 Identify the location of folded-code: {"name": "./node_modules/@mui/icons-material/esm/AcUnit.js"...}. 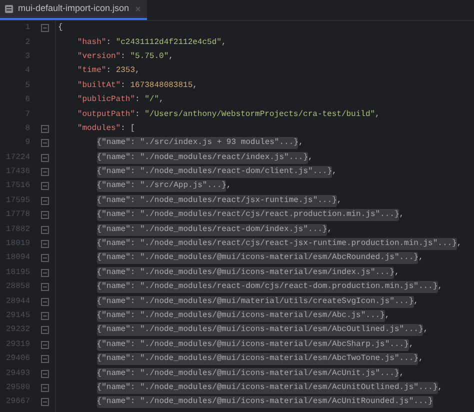
(248, 374).